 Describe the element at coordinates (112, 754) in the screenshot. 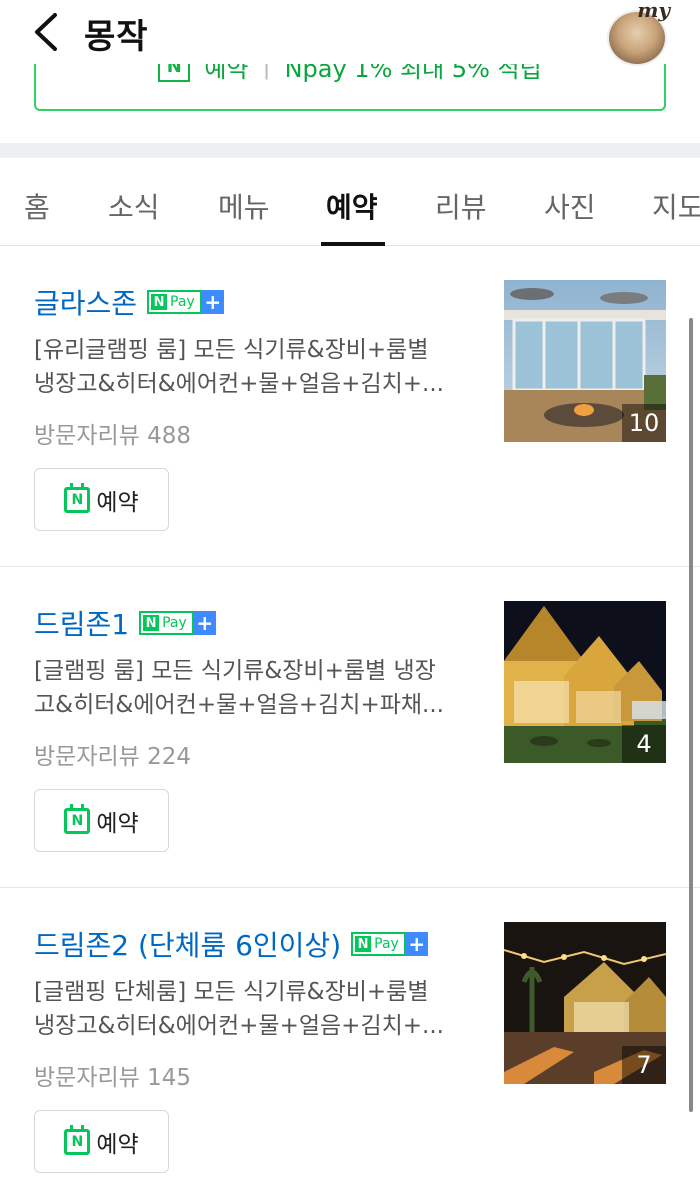

I see `visitor-review-count: 방문자리뷰 224` at that location.